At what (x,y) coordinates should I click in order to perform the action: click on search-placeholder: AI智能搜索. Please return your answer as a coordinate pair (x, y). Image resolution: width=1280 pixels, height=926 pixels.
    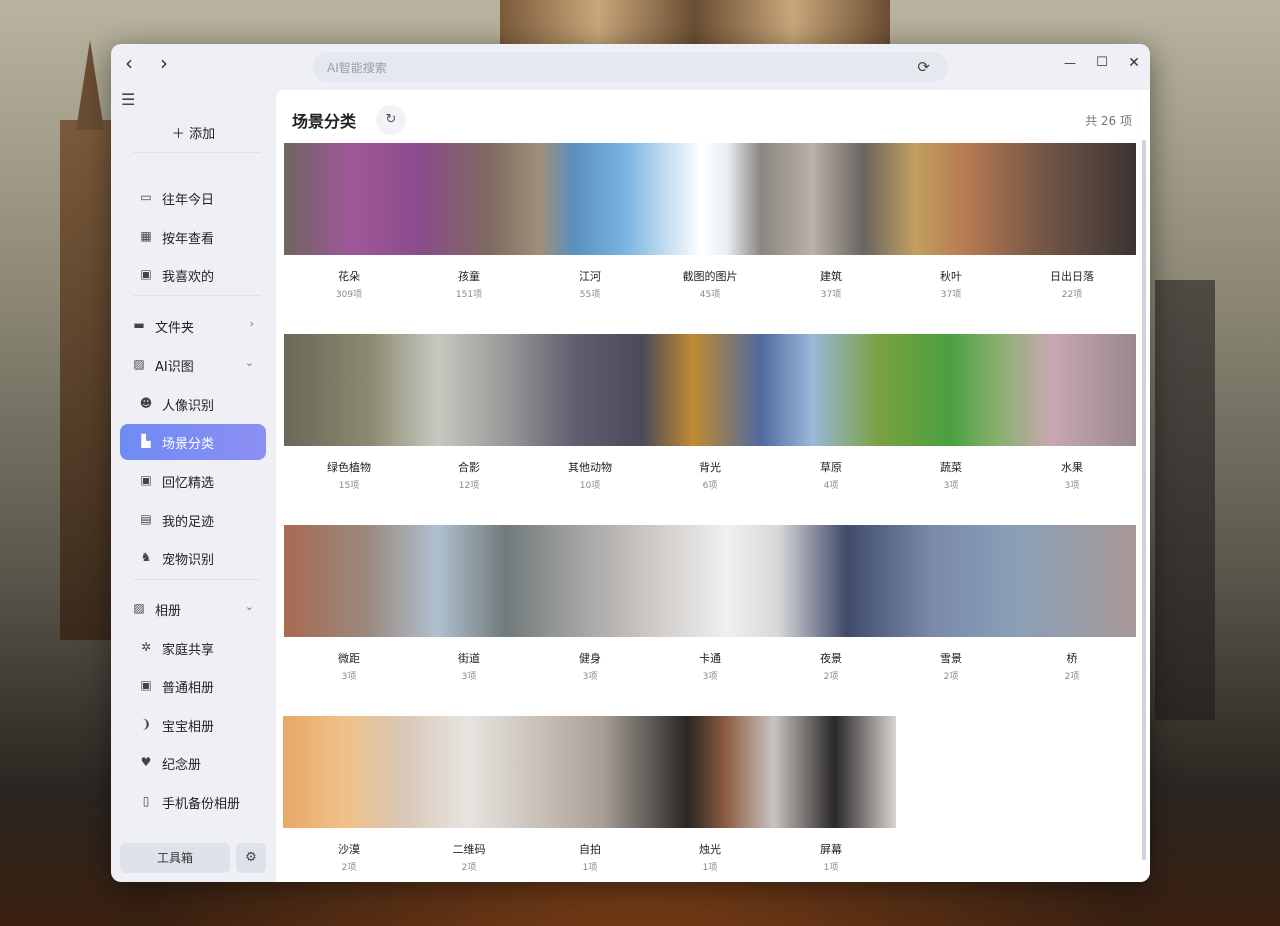
    Looking at the image, I should click on (357, 68).